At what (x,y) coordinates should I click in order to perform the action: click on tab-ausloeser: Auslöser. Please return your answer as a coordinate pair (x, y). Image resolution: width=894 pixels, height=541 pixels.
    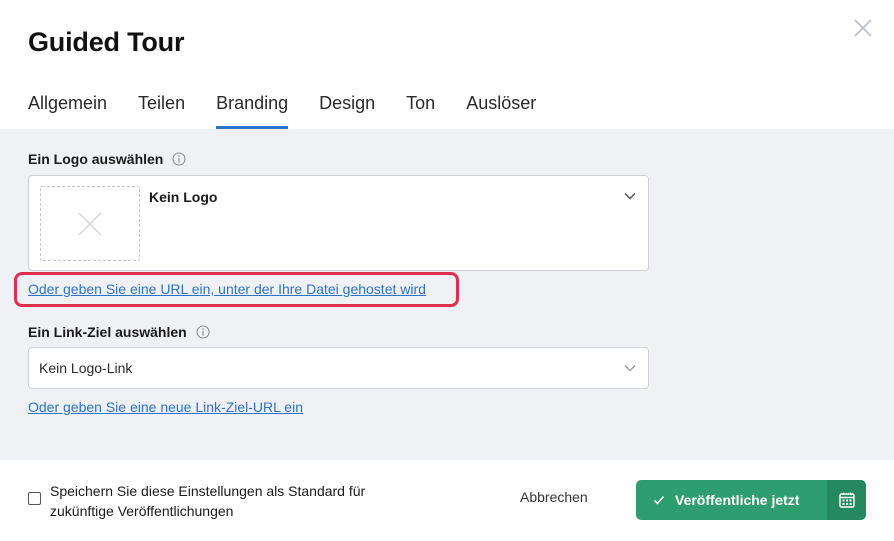
    Looking at the image, I should click on (501, 110).